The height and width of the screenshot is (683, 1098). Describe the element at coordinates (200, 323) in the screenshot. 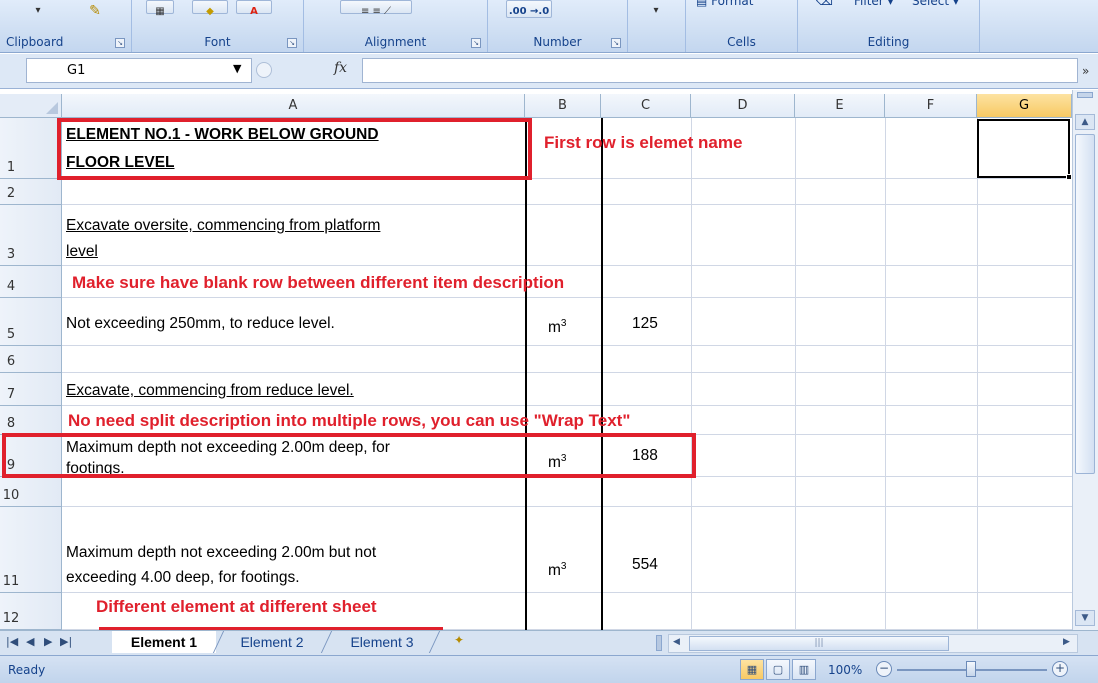

I see `cell-a5: Not exceeding 250mm, to reduce level.` at that location.